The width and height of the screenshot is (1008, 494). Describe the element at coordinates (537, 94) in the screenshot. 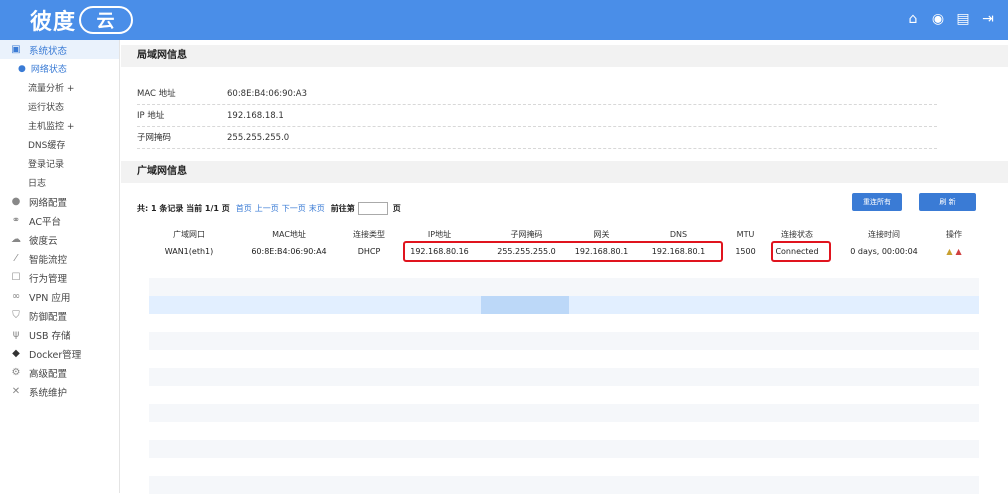

I see `lan-row-mac: MAC 地址 60:8E:B4:06:90:A3` at that location.